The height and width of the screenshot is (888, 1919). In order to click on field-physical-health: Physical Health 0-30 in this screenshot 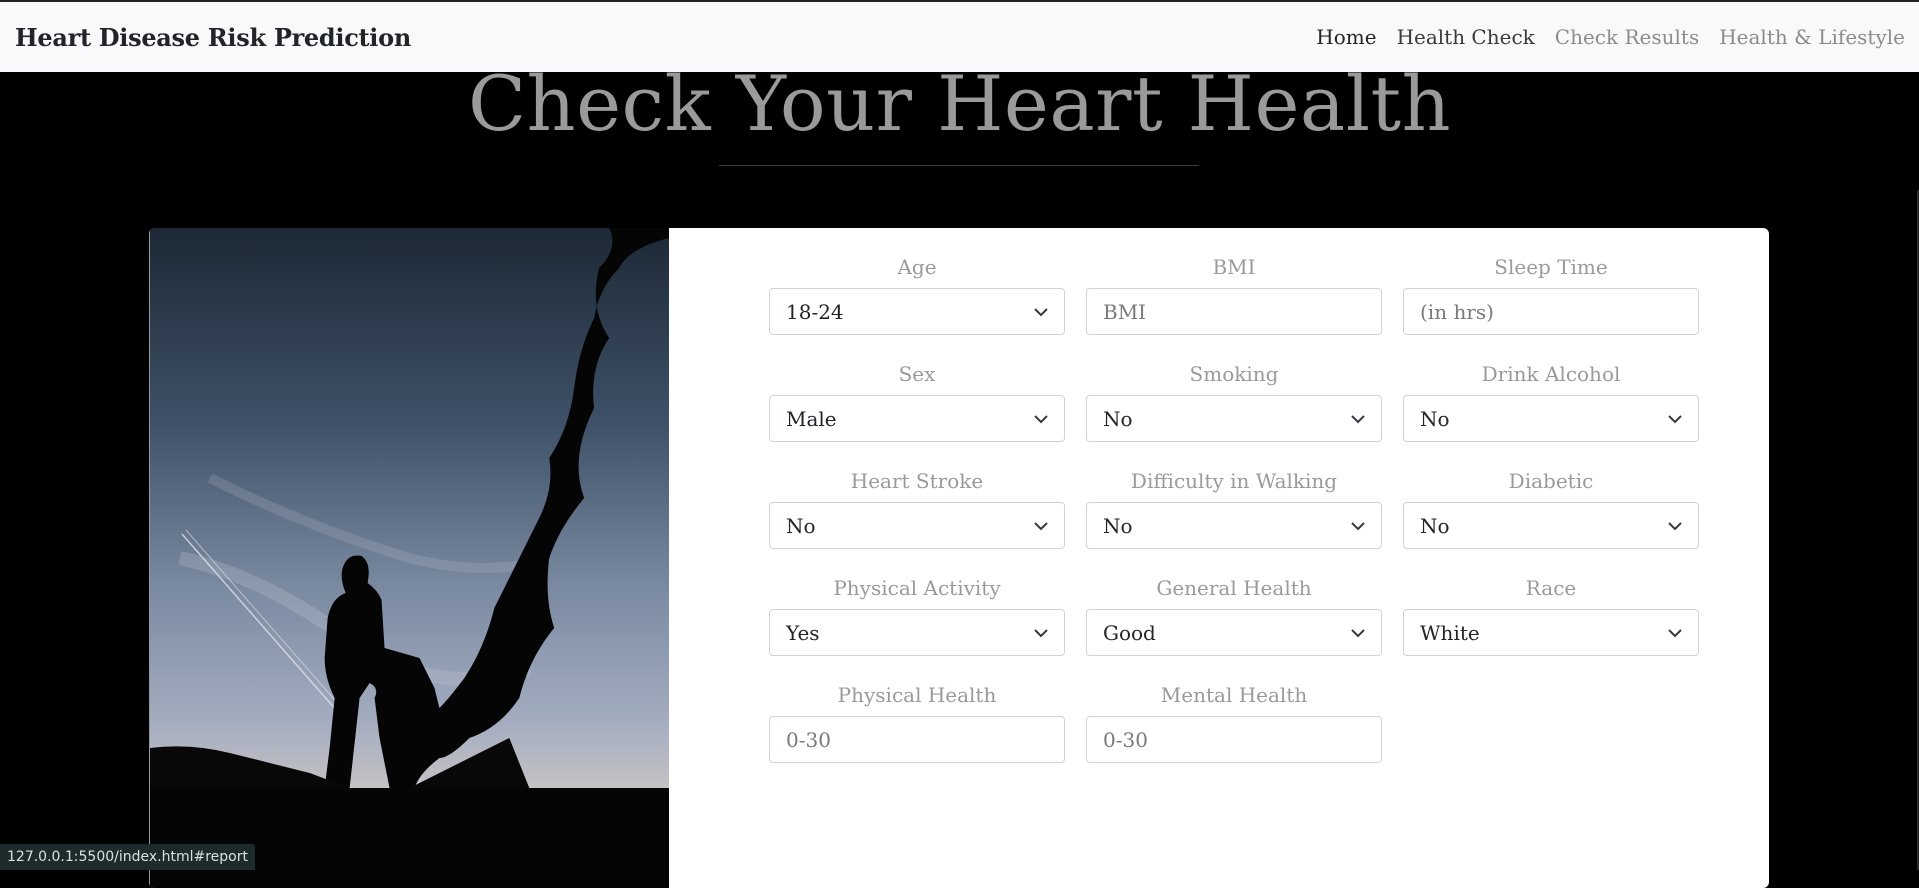, I will do `click(917, 735)`.